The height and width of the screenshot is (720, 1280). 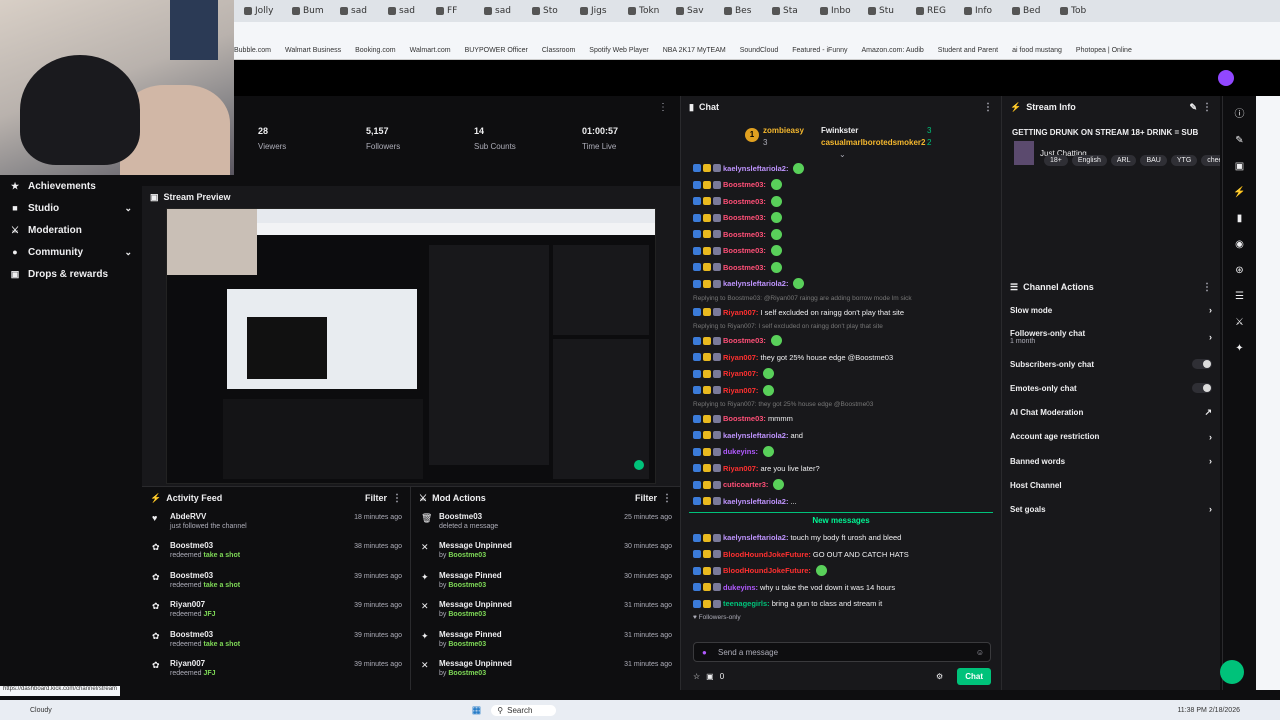 I want to click on tag: ARL, so click(x=1123, y=160).